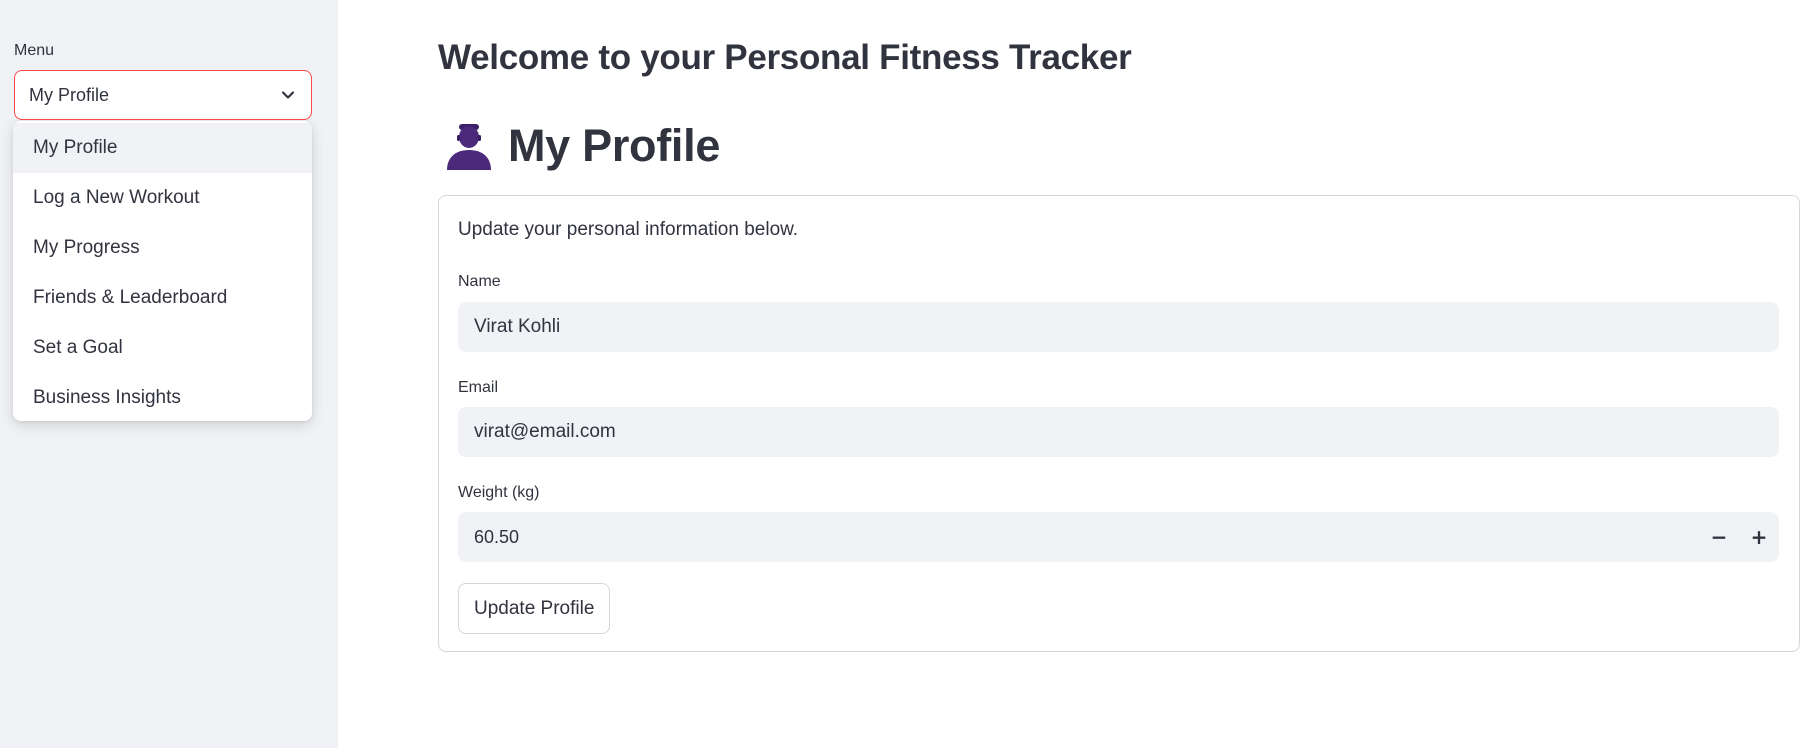 Image resolution: width=1820 pixels, height=748 pixels. Describe the element at coordinates (162, 298) in the screenshot. I see `menu-option-friends-leaderboard: Friends & Leaderboard` at that location.